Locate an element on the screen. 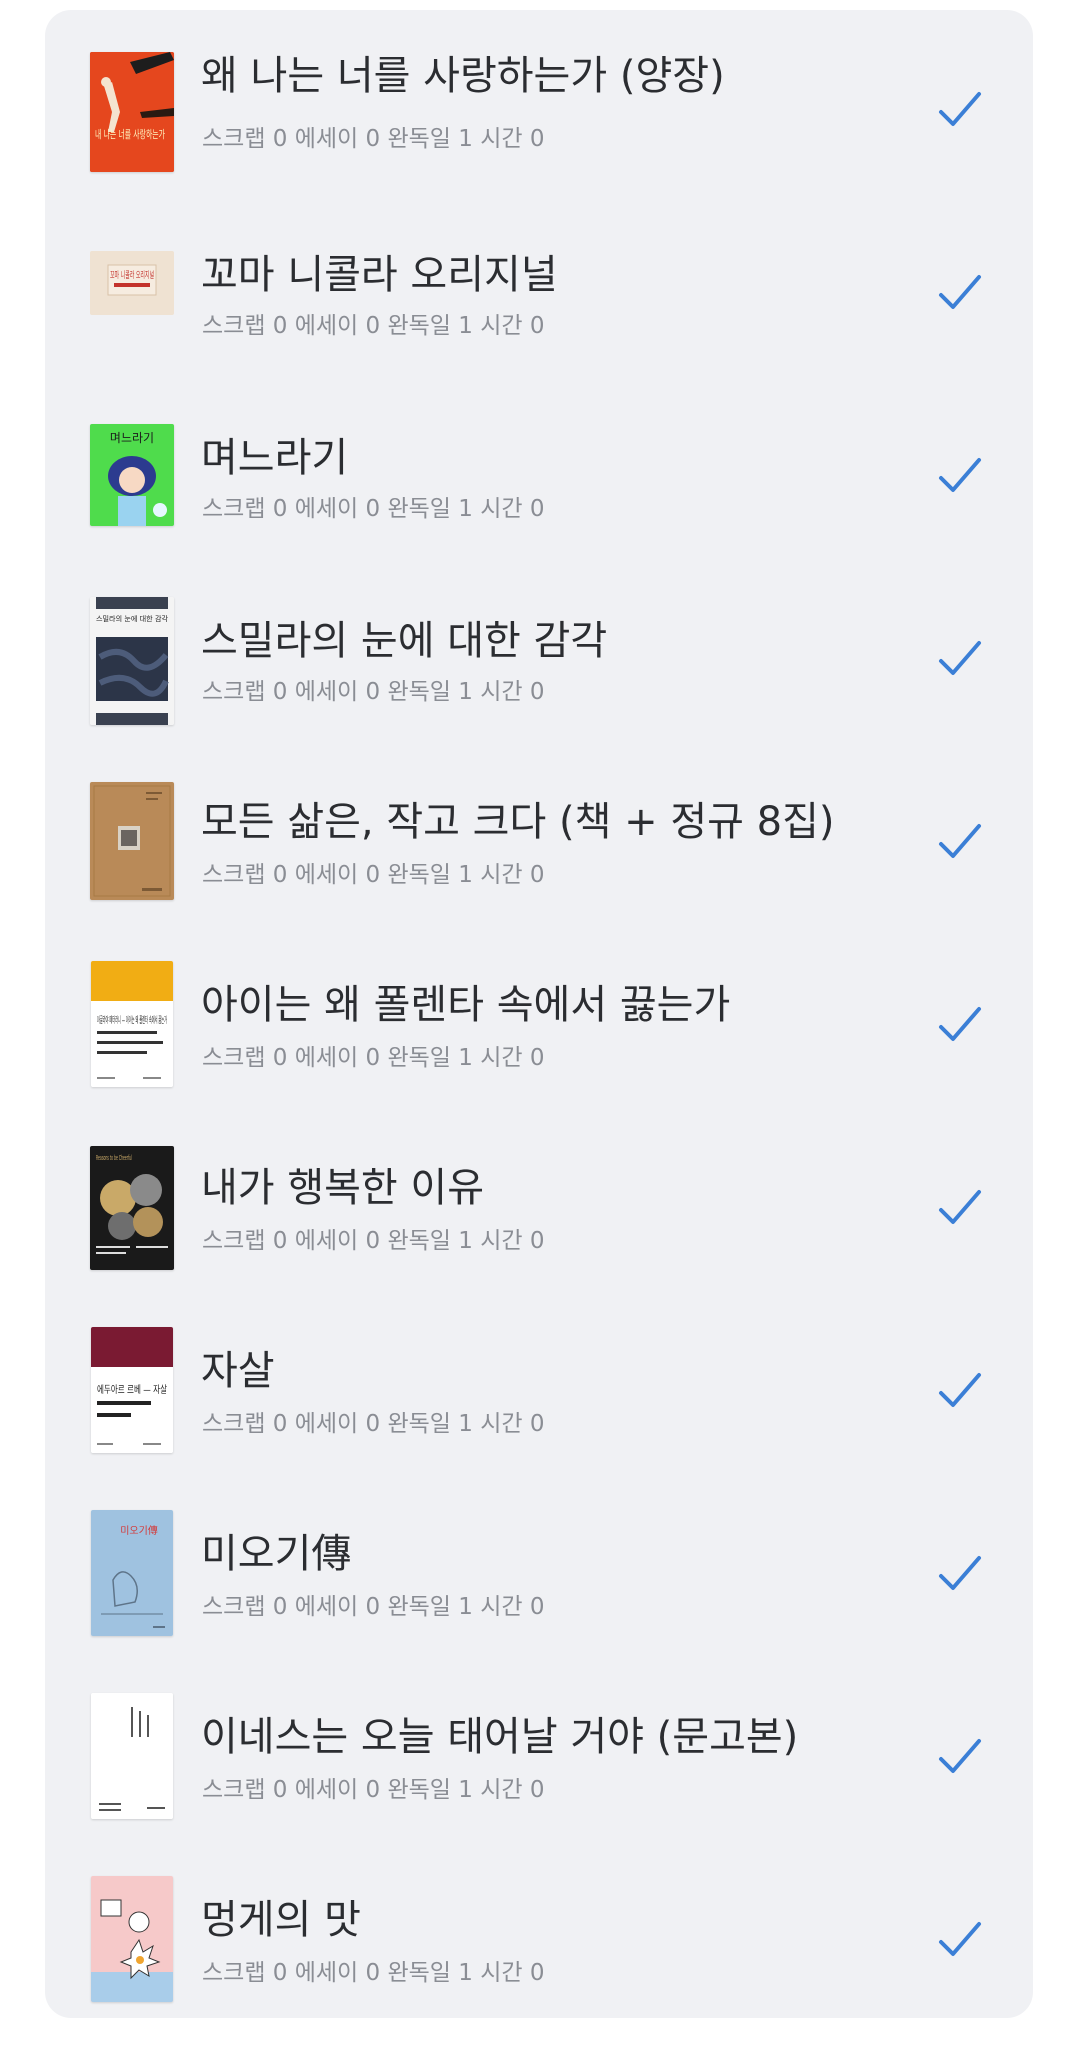 This screenshot has width=1080, height=2053. book-cover: Reasons to be Cheerful is located at coordinates (132, 1208).